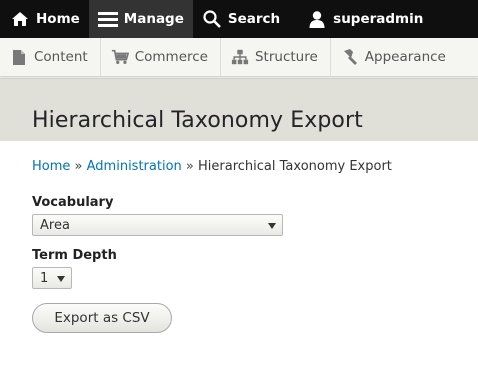  I want to click on toolbar-user: superadmin, so click(360, 19).